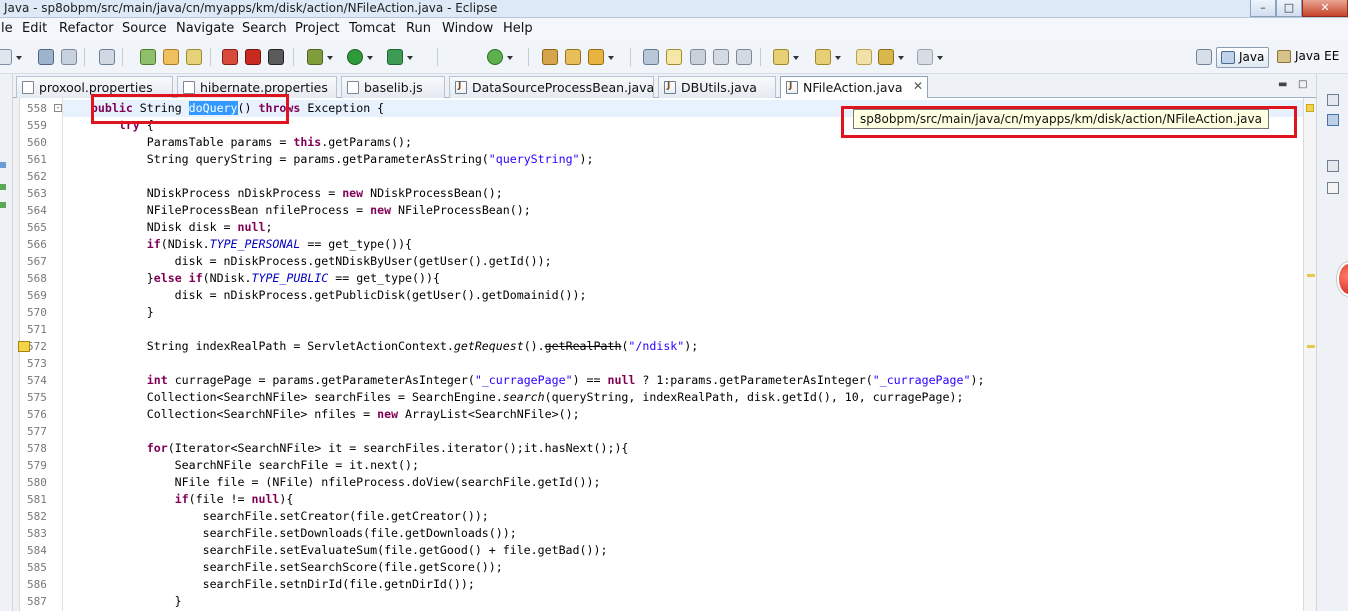  I want to click on code-line: if(NDisk.TYPE_PERSONAL == get_type()){, so click(683, 244).